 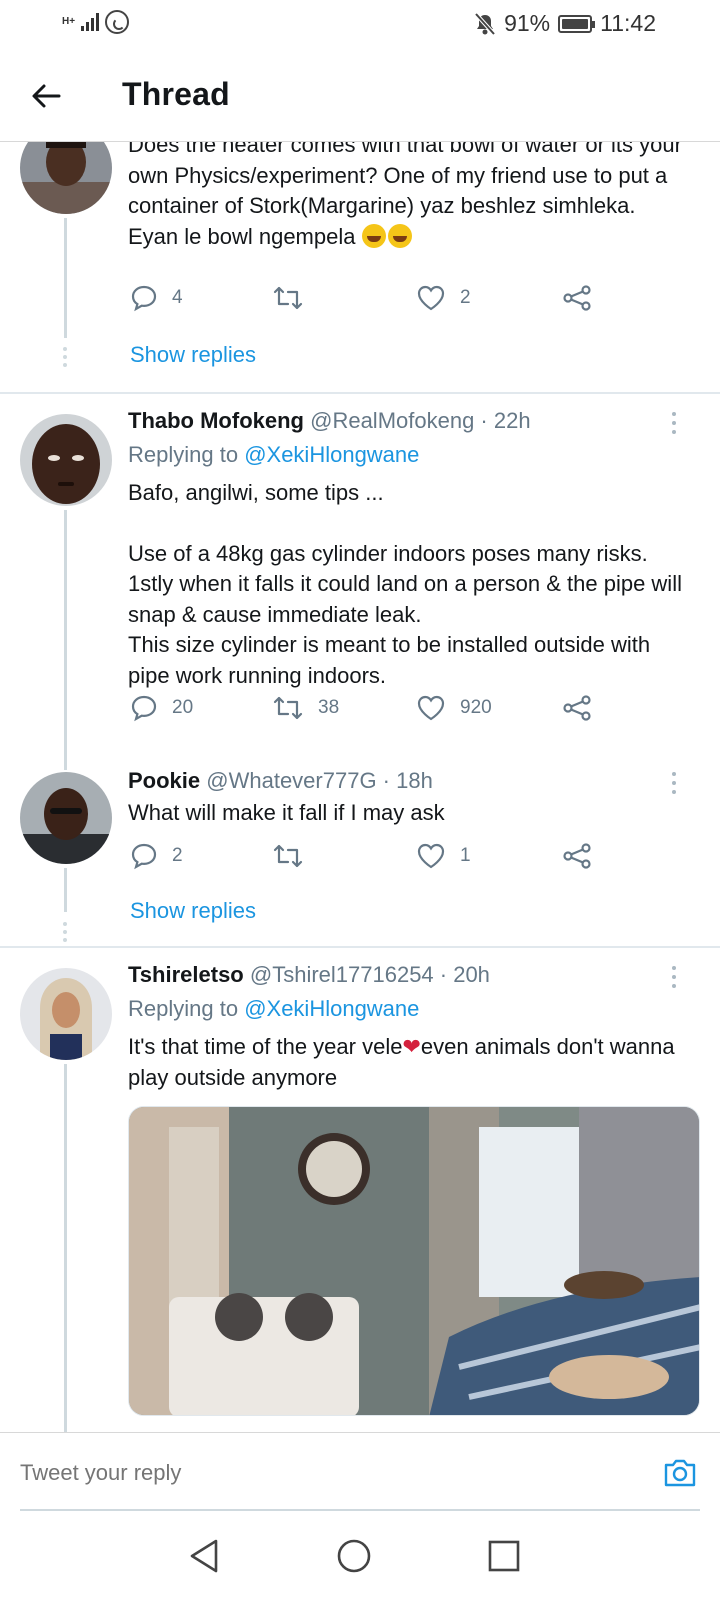 I want to click on top-app-bar: Thread, so click(x=360, y=96).